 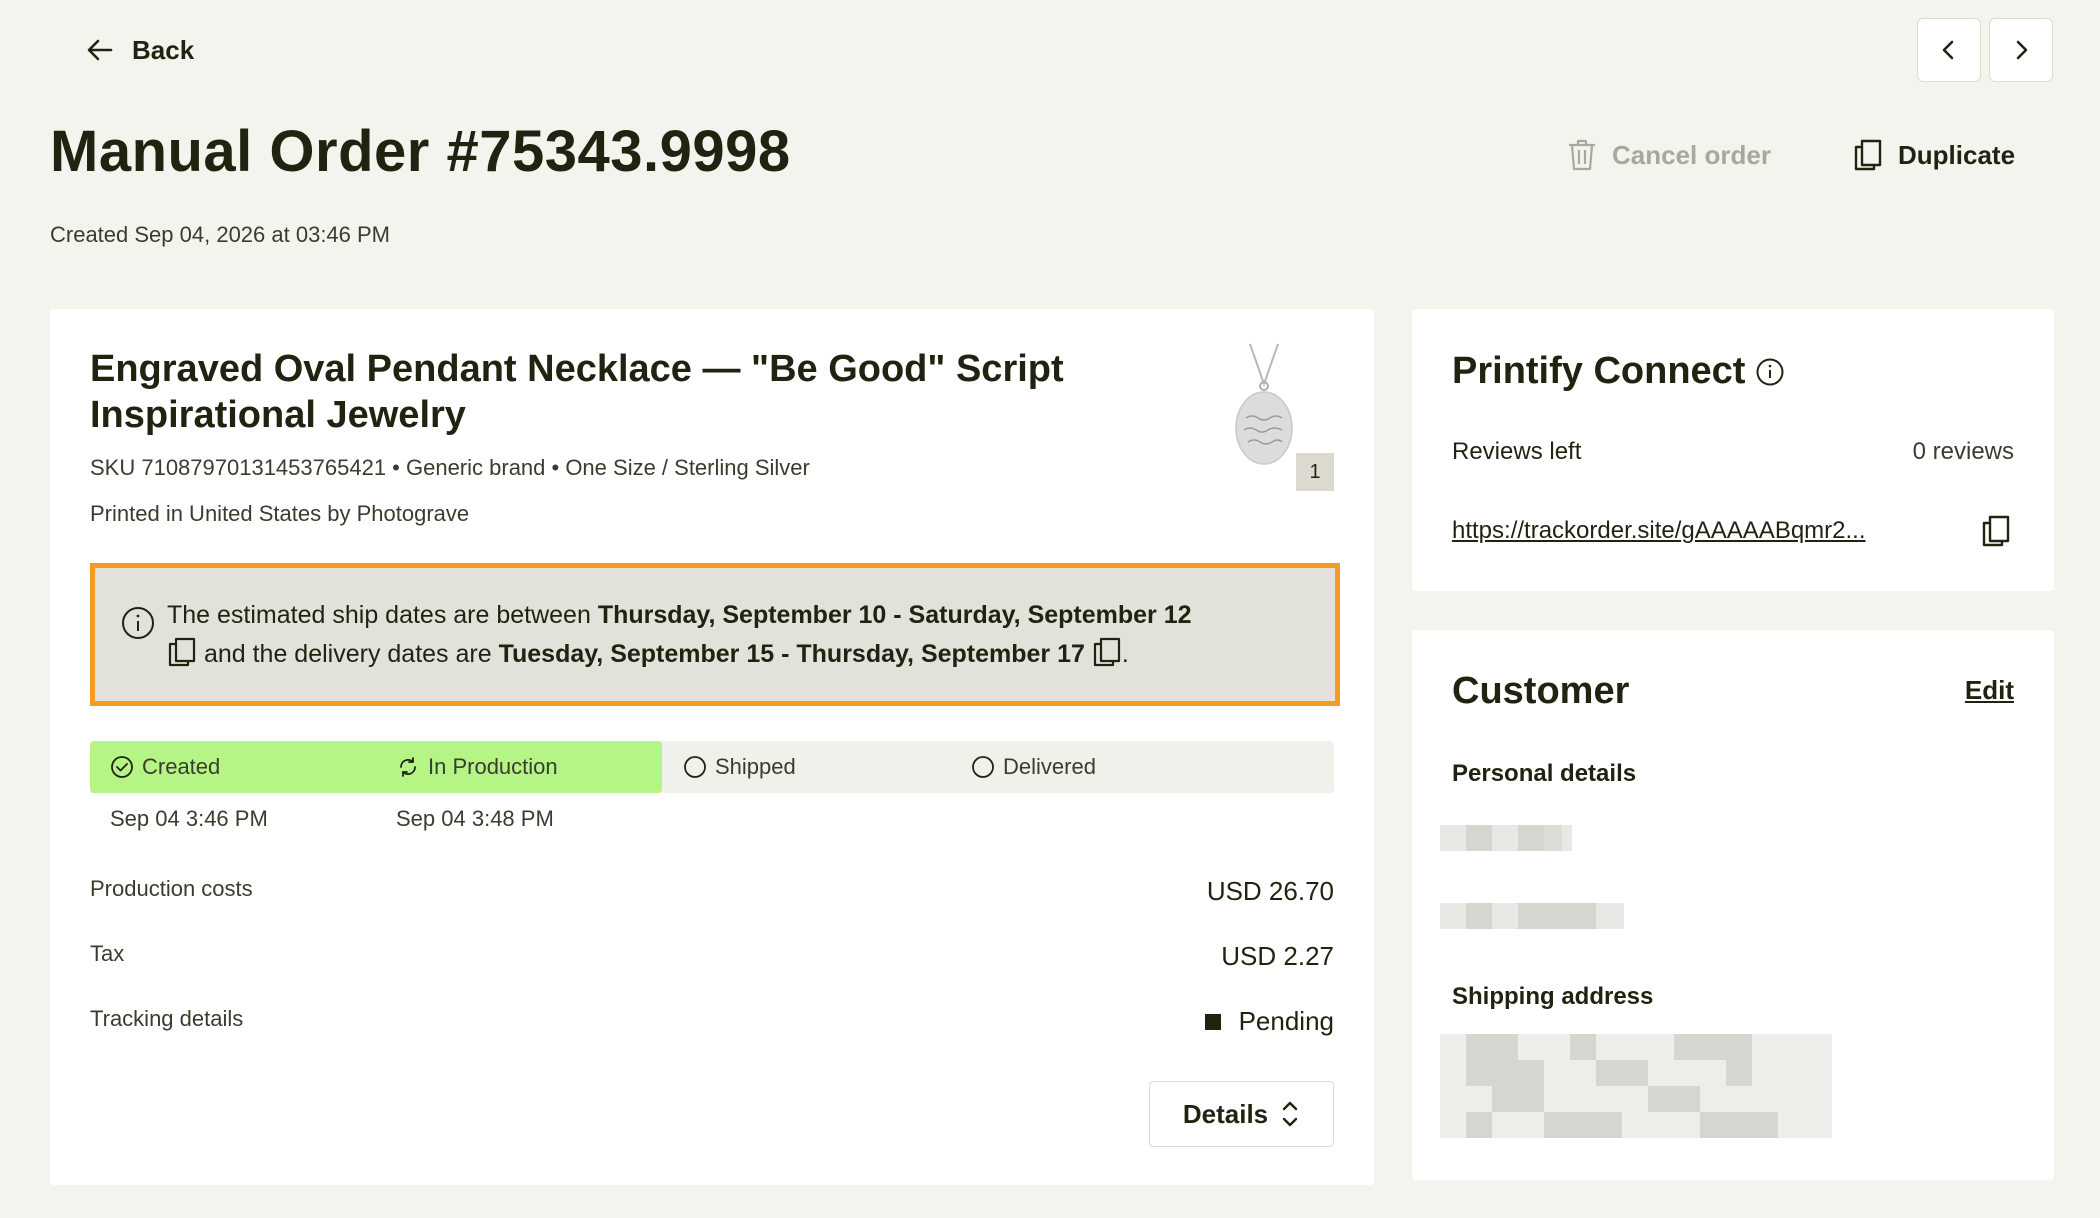 I want to click on copy-ship-dates-icon, so click(x=182, y=652).